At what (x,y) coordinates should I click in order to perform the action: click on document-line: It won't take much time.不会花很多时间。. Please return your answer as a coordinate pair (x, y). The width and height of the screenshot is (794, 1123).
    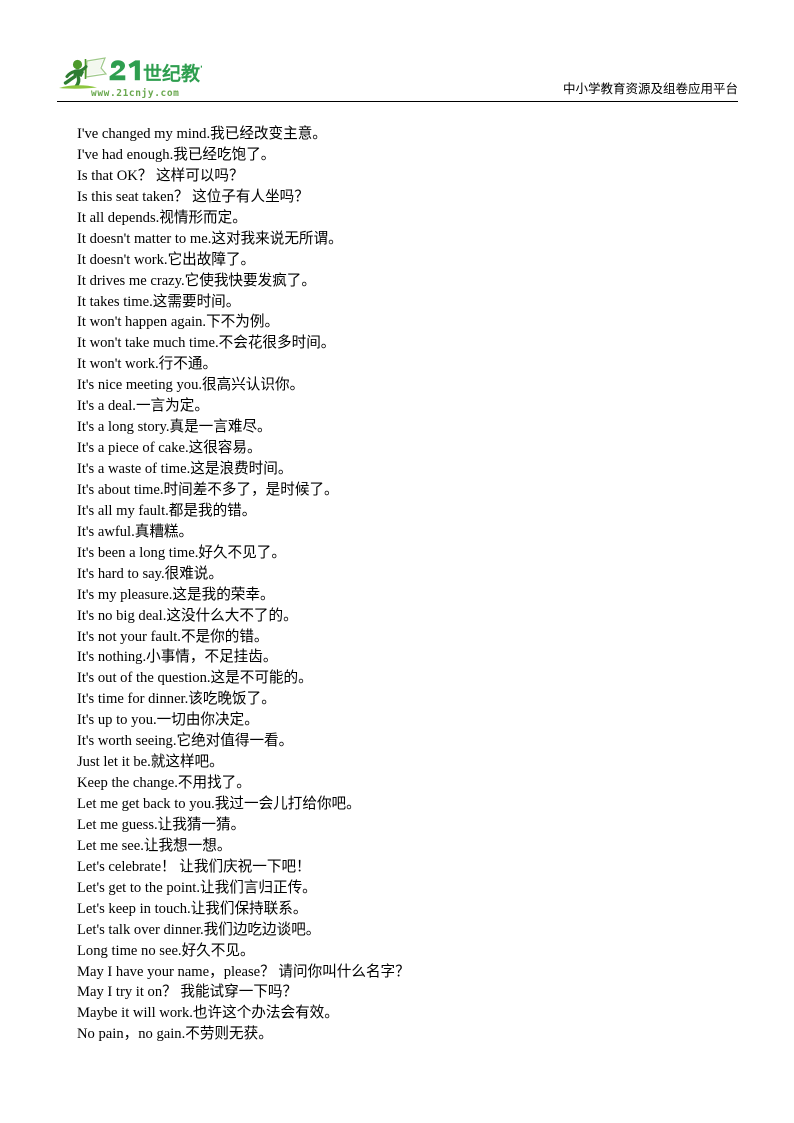
    Looking at the image, I should click on (206, 343).